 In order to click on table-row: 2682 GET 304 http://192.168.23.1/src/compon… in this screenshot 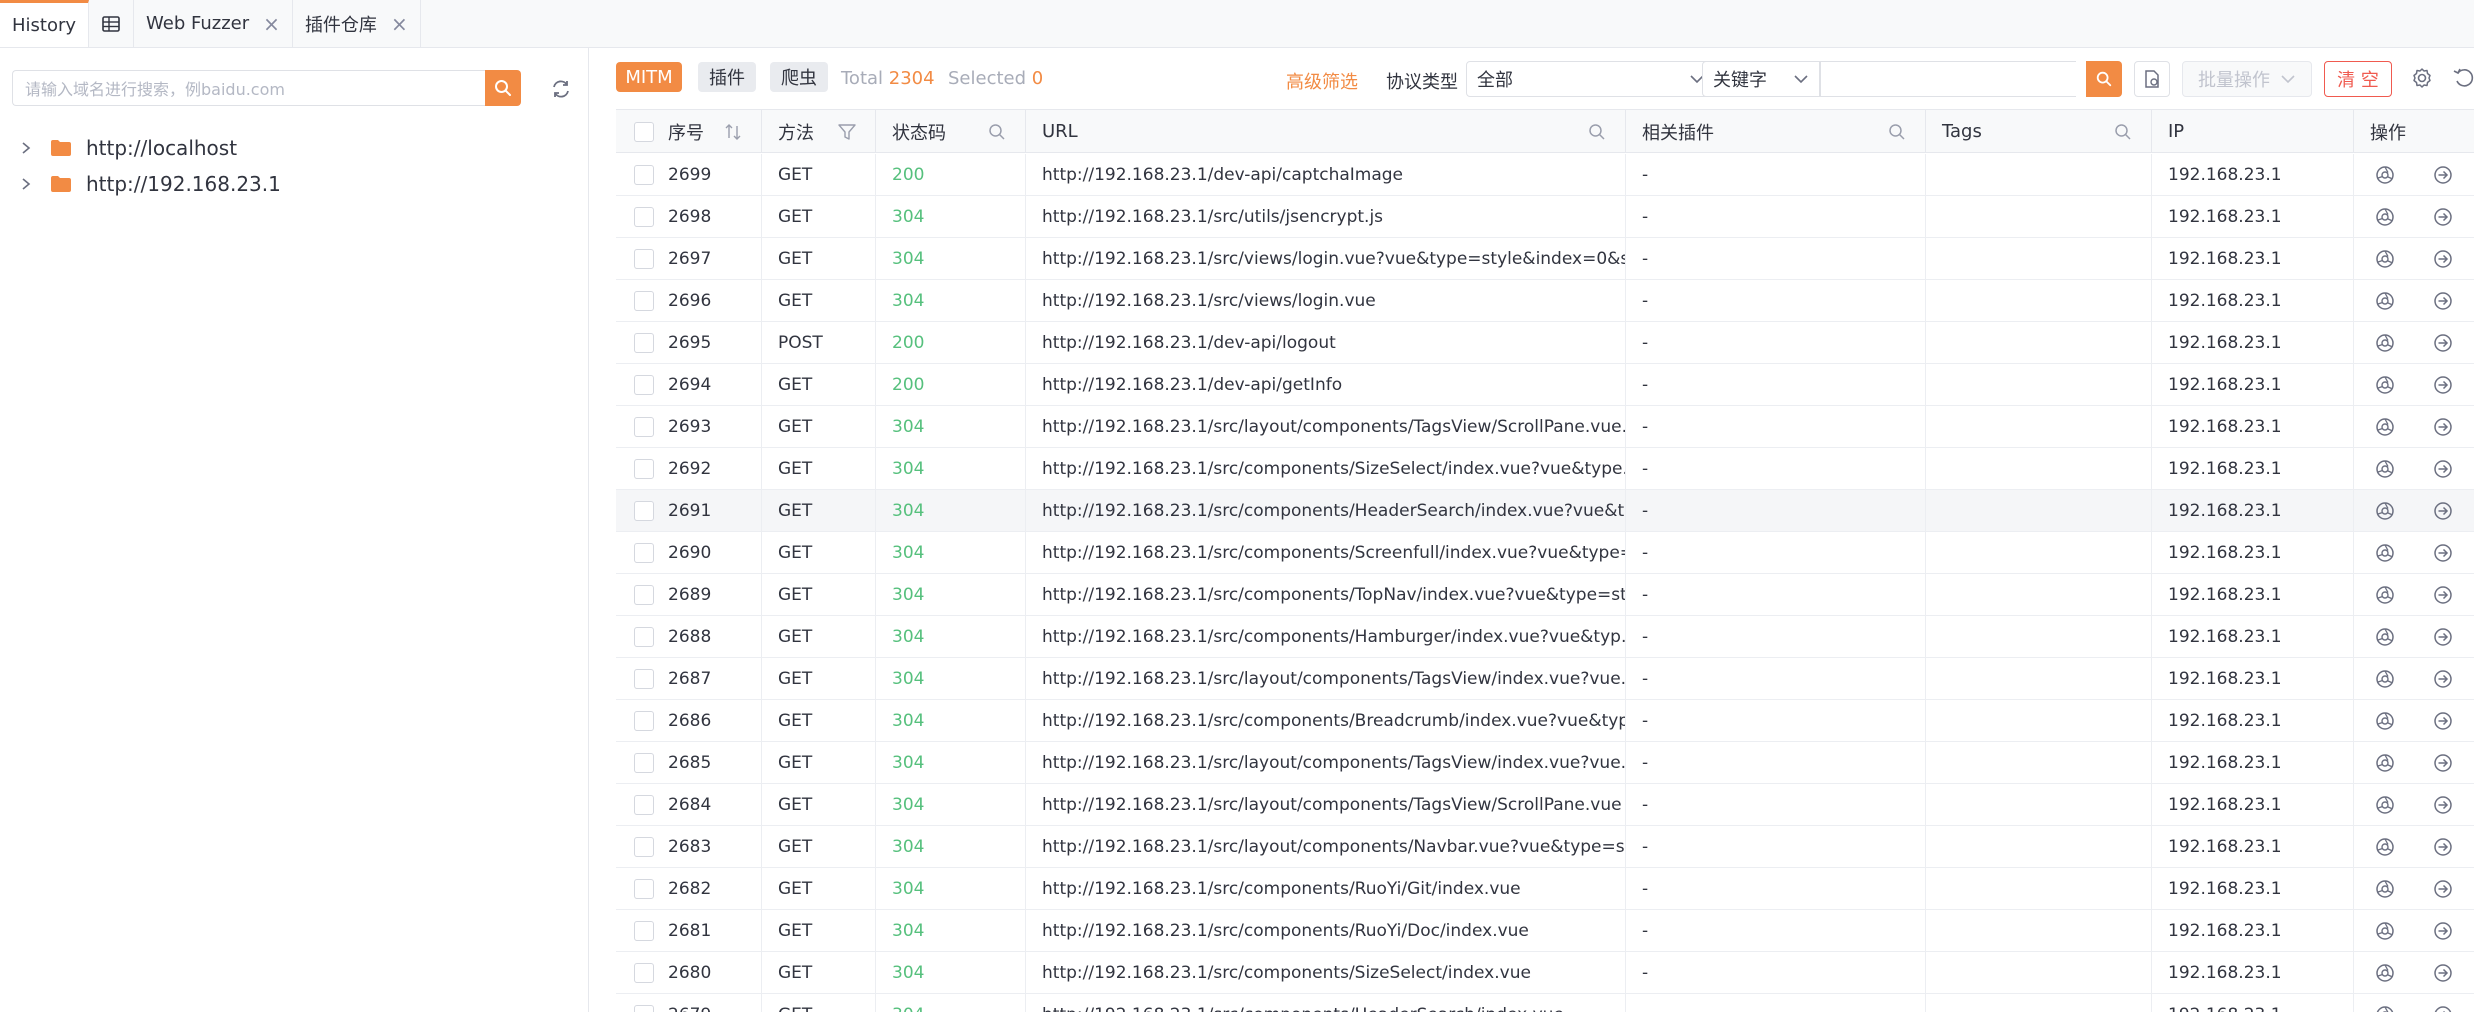, I will do `click(1545, 889)`.